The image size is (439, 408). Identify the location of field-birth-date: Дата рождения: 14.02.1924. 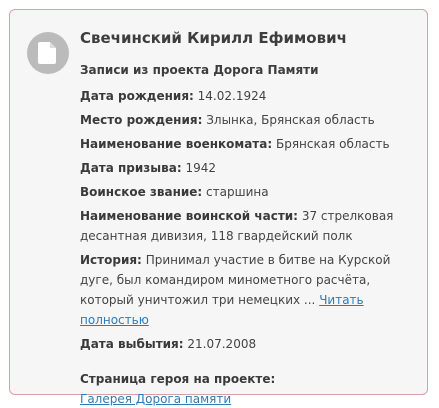
(250, 96).